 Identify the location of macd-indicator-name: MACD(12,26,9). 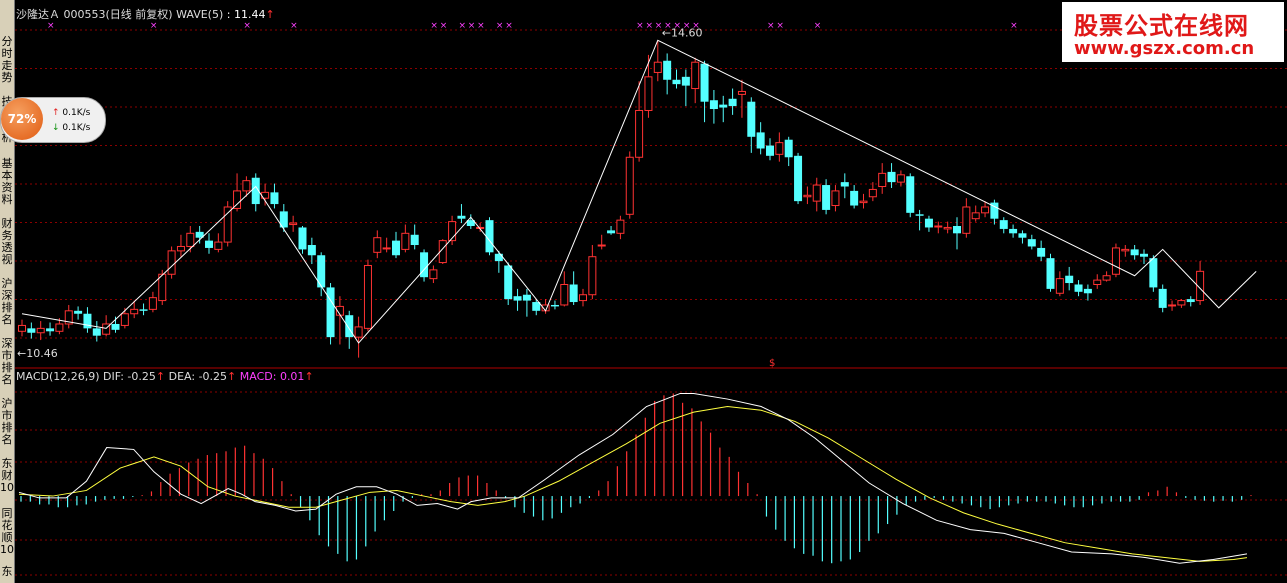
(58, 376).